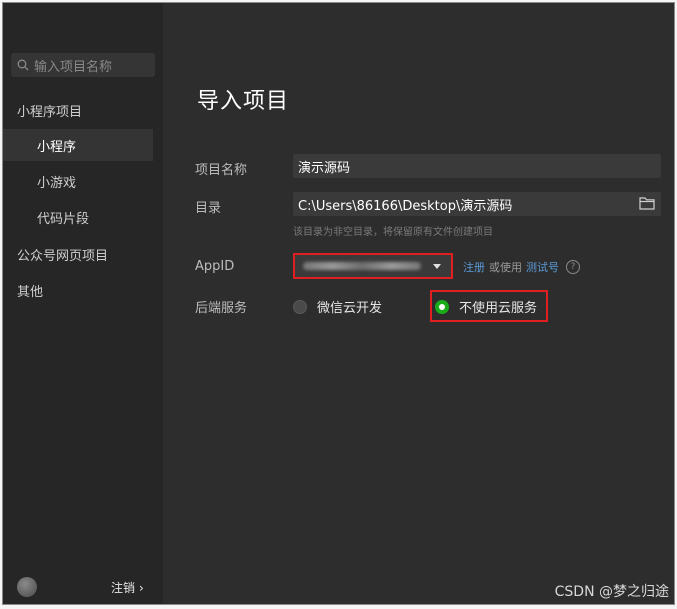 The image size is (677, 609). Describe the element at coordinates (78, 145) in the screenshot. I see `sidebar-item-miniprogram: 小程序` at that location.